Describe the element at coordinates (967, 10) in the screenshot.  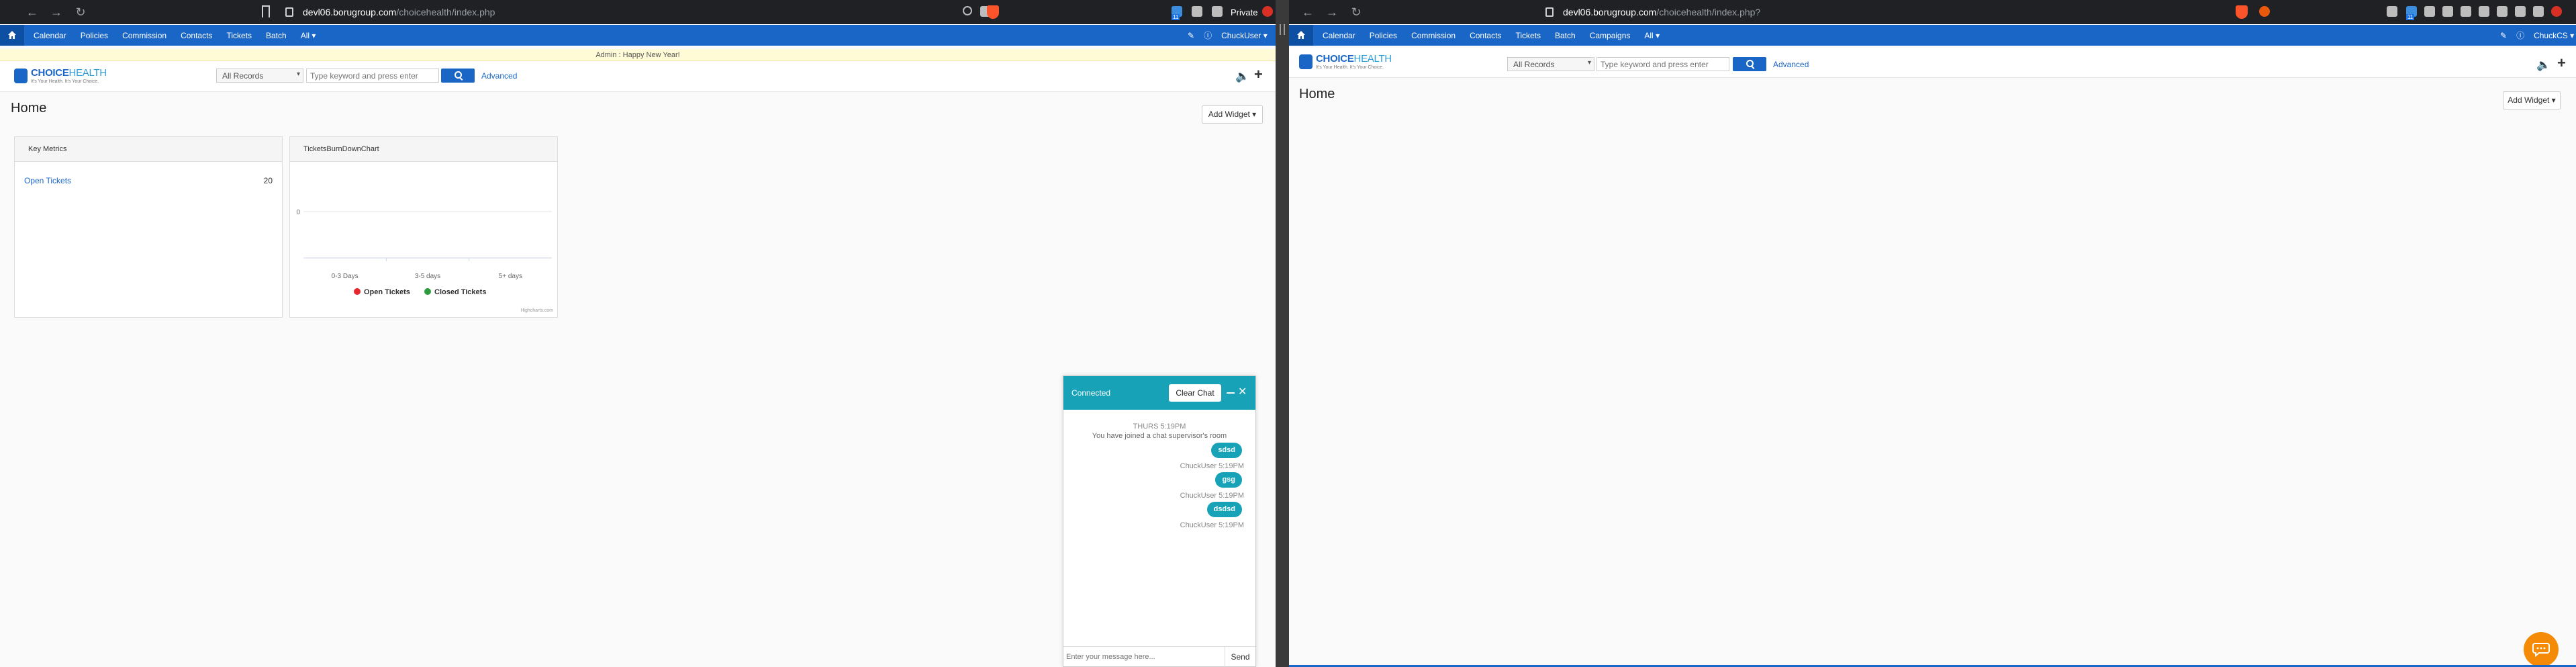
I see `search-icon` at that location.